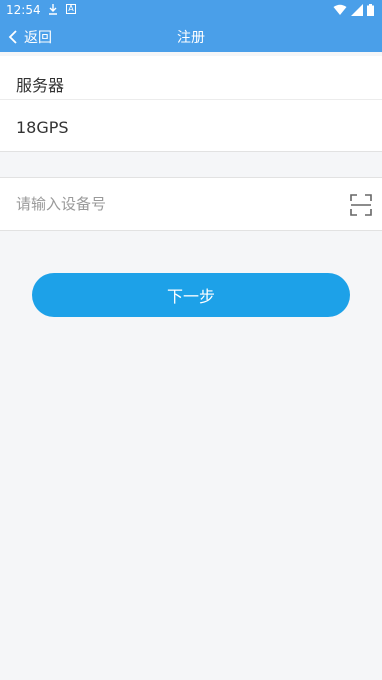 This screenshot has height=680, width=382. I want to click on download-icon, so click(53, 9).